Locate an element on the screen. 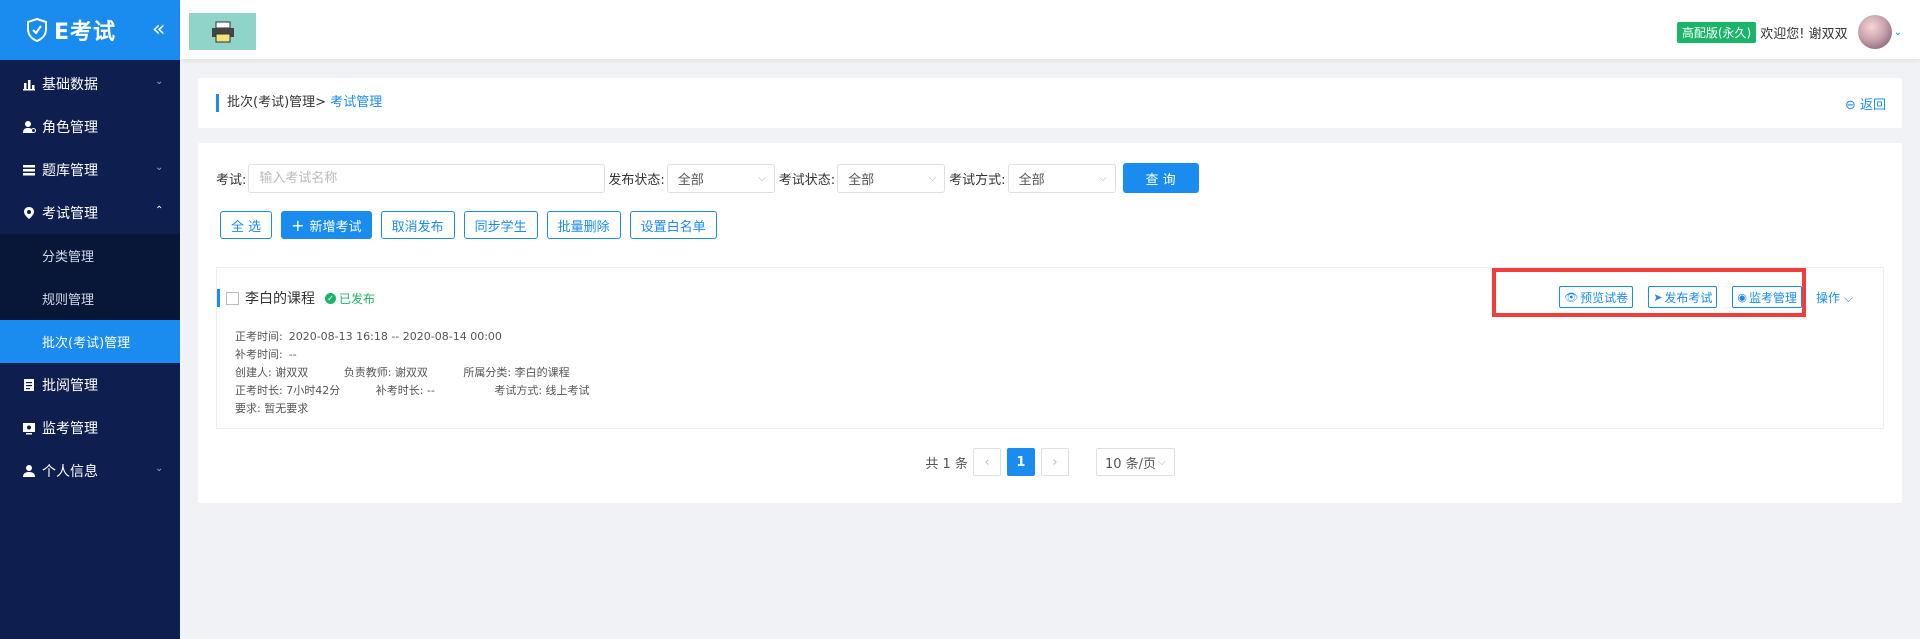  sidebar-subitem-batch-exam: 批次(考试)管理 is located at coordinates (90, 341).